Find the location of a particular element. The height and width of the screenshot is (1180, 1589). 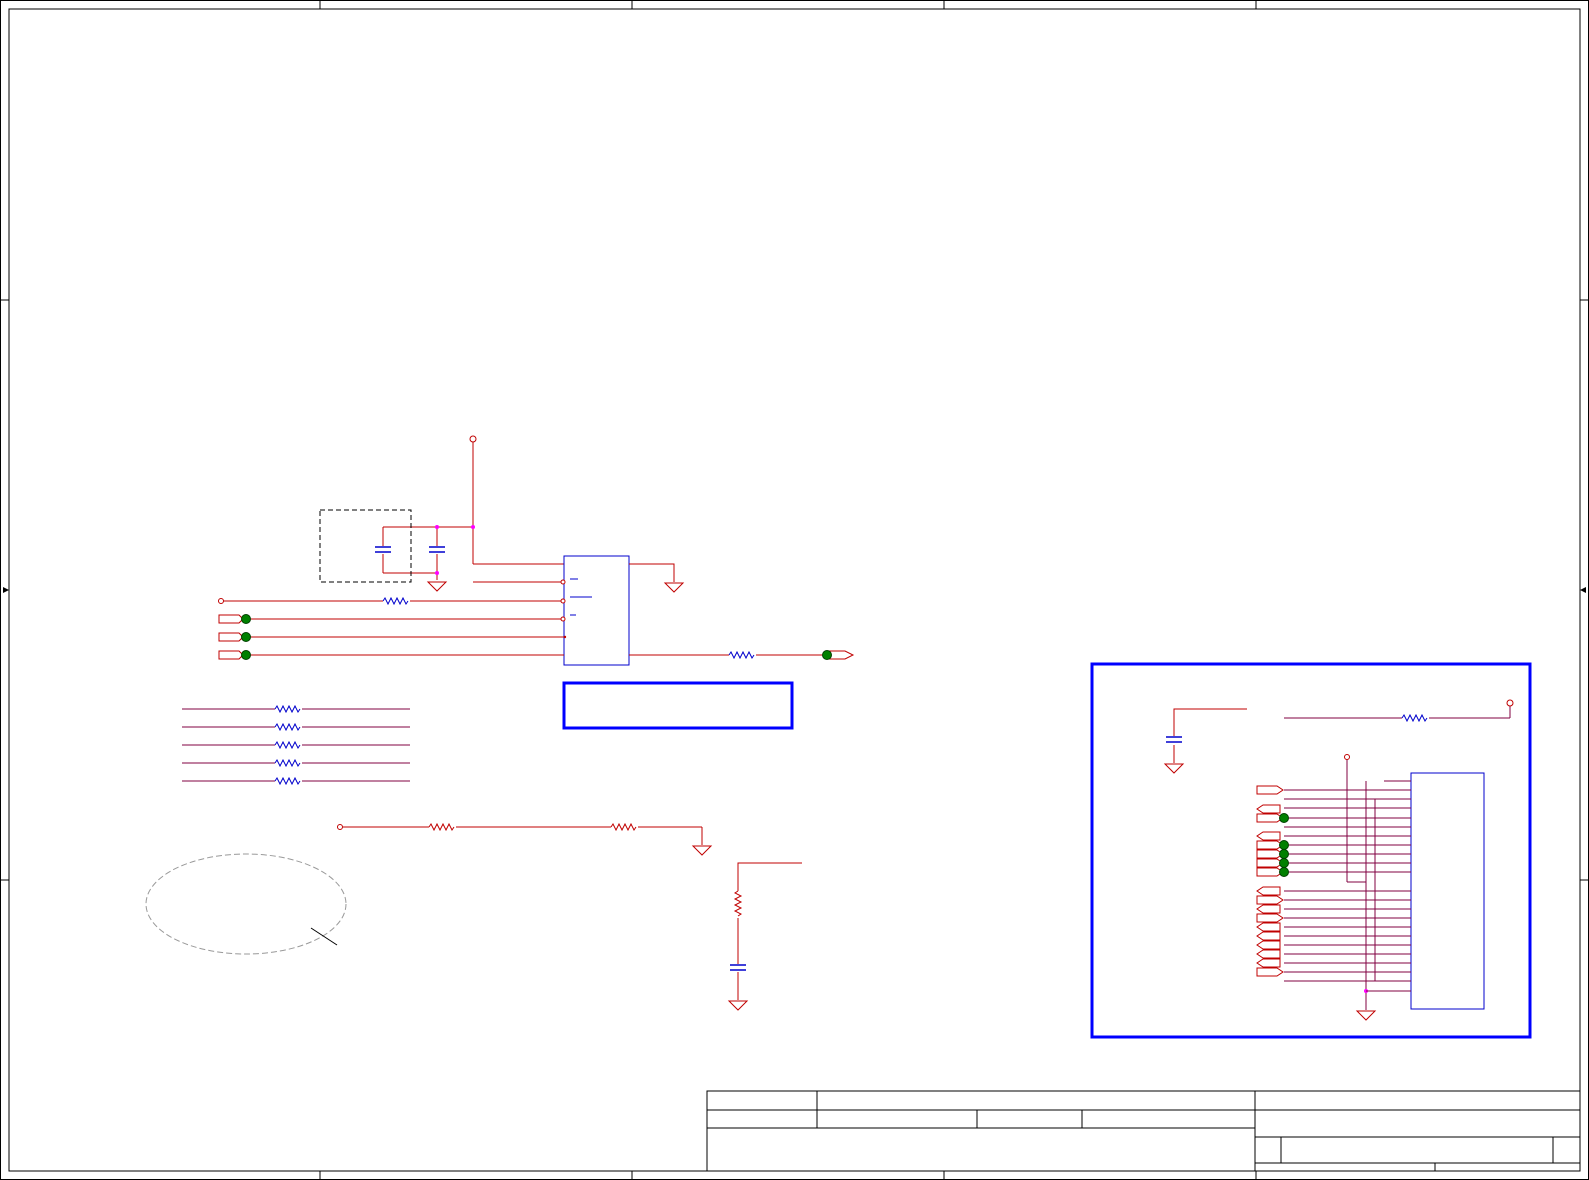

ic-pin-bars is located at coordinates (581, 597).